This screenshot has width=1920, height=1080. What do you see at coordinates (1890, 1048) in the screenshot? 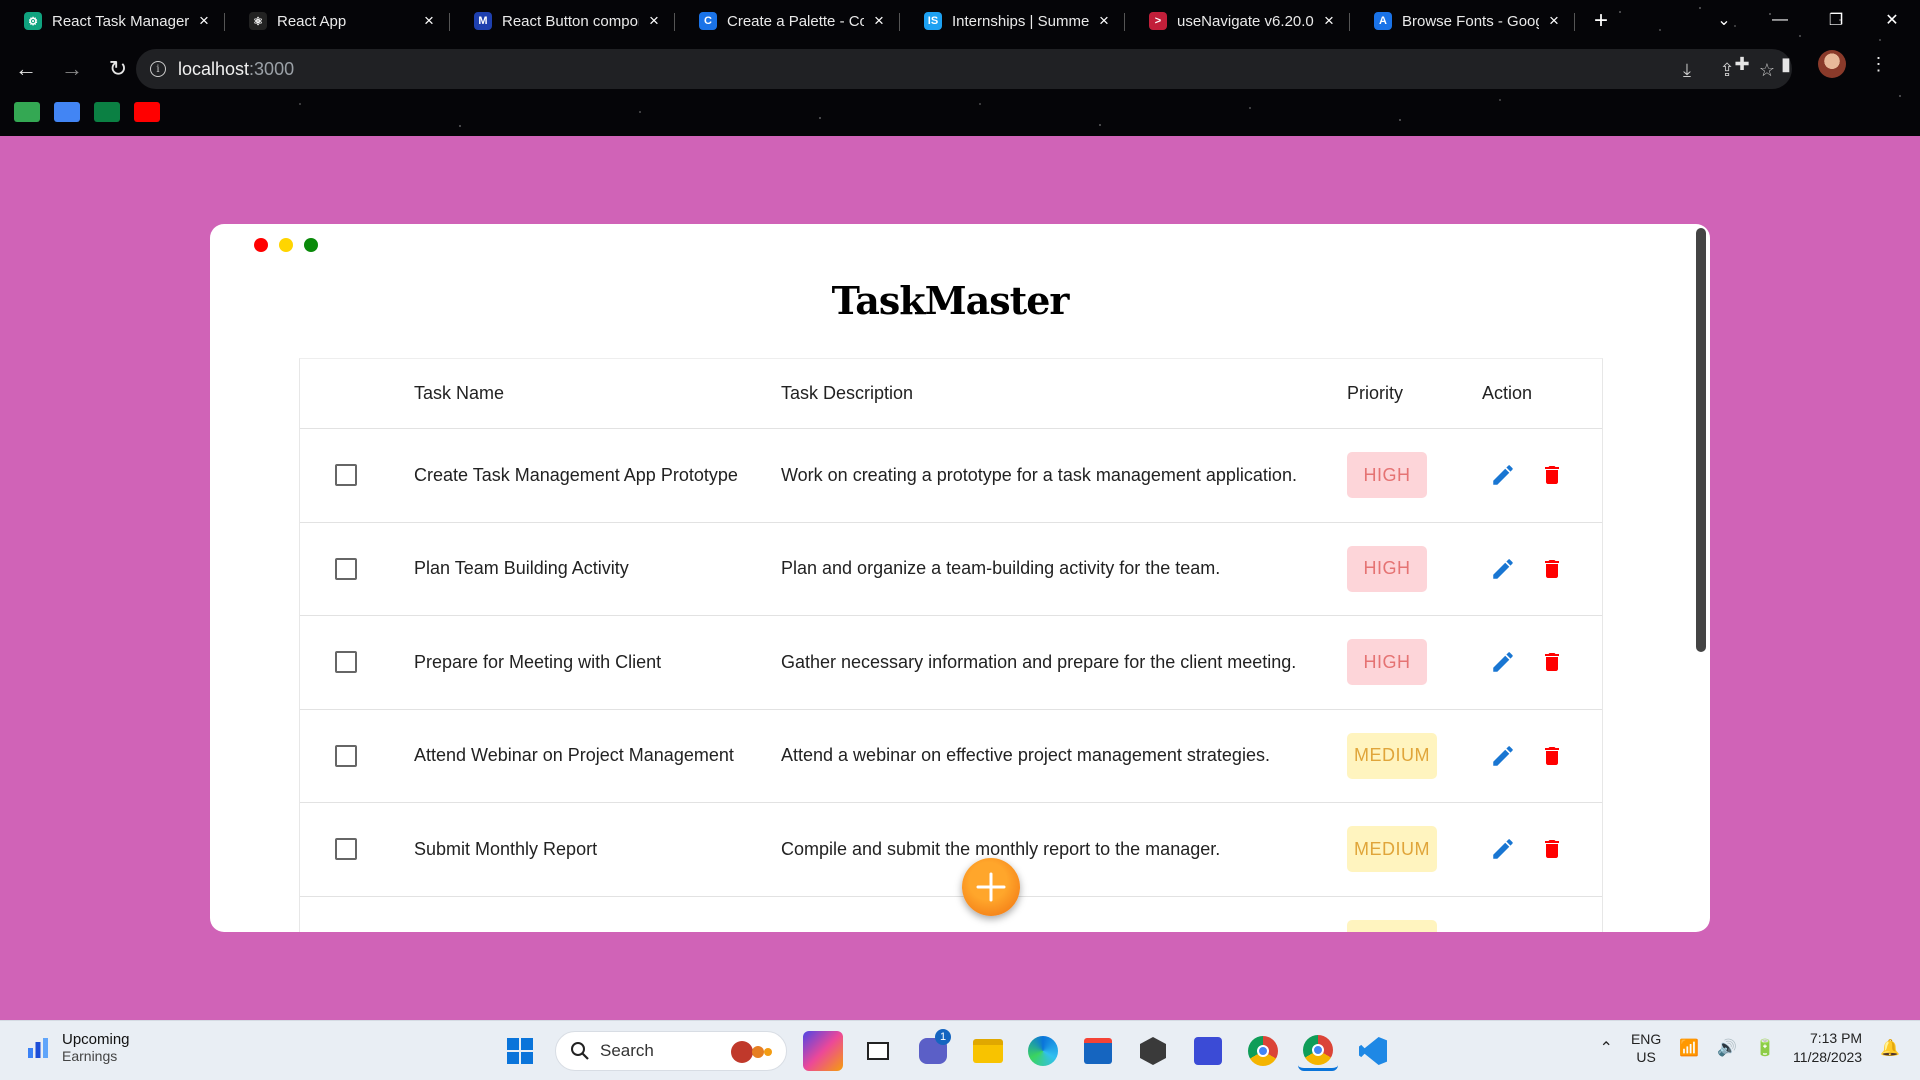
I see `notifications-icon: 🔔` at bounding box center [1890, 1048].